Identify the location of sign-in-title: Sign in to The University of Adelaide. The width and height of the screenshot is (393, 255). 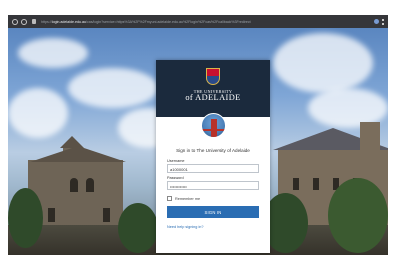
(213, 150).